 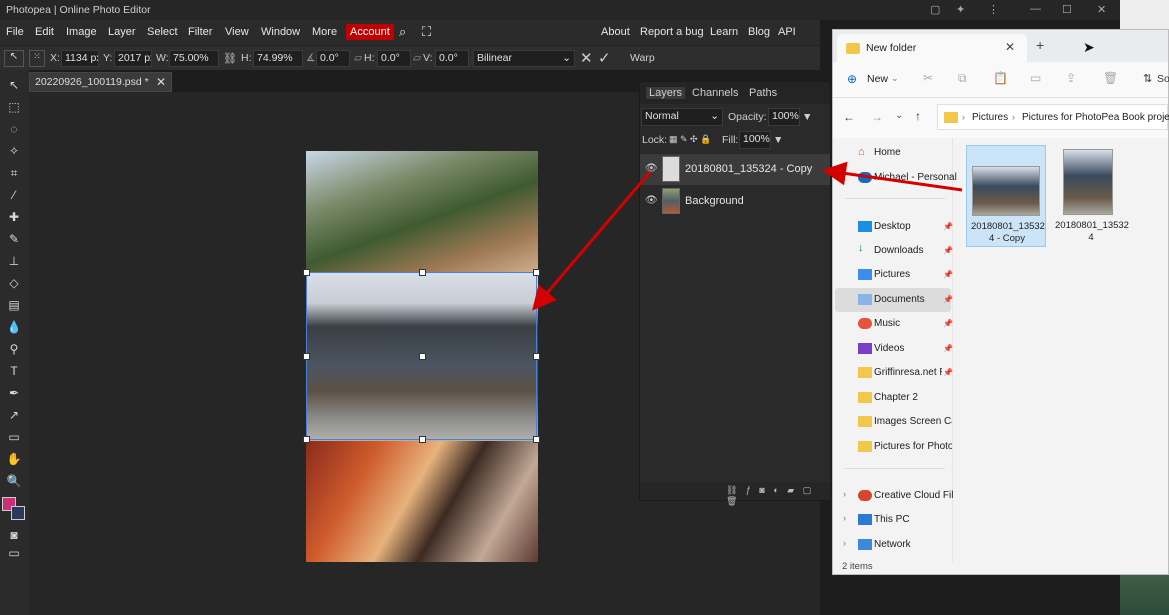 I want to click on arrow-layer-to-canvas, so click(x=592, y=241).